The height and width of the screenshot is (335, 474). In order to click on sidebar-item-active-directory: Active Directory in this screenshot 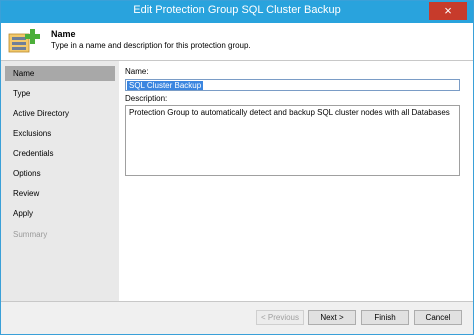, I will do `click(60, 113)`.